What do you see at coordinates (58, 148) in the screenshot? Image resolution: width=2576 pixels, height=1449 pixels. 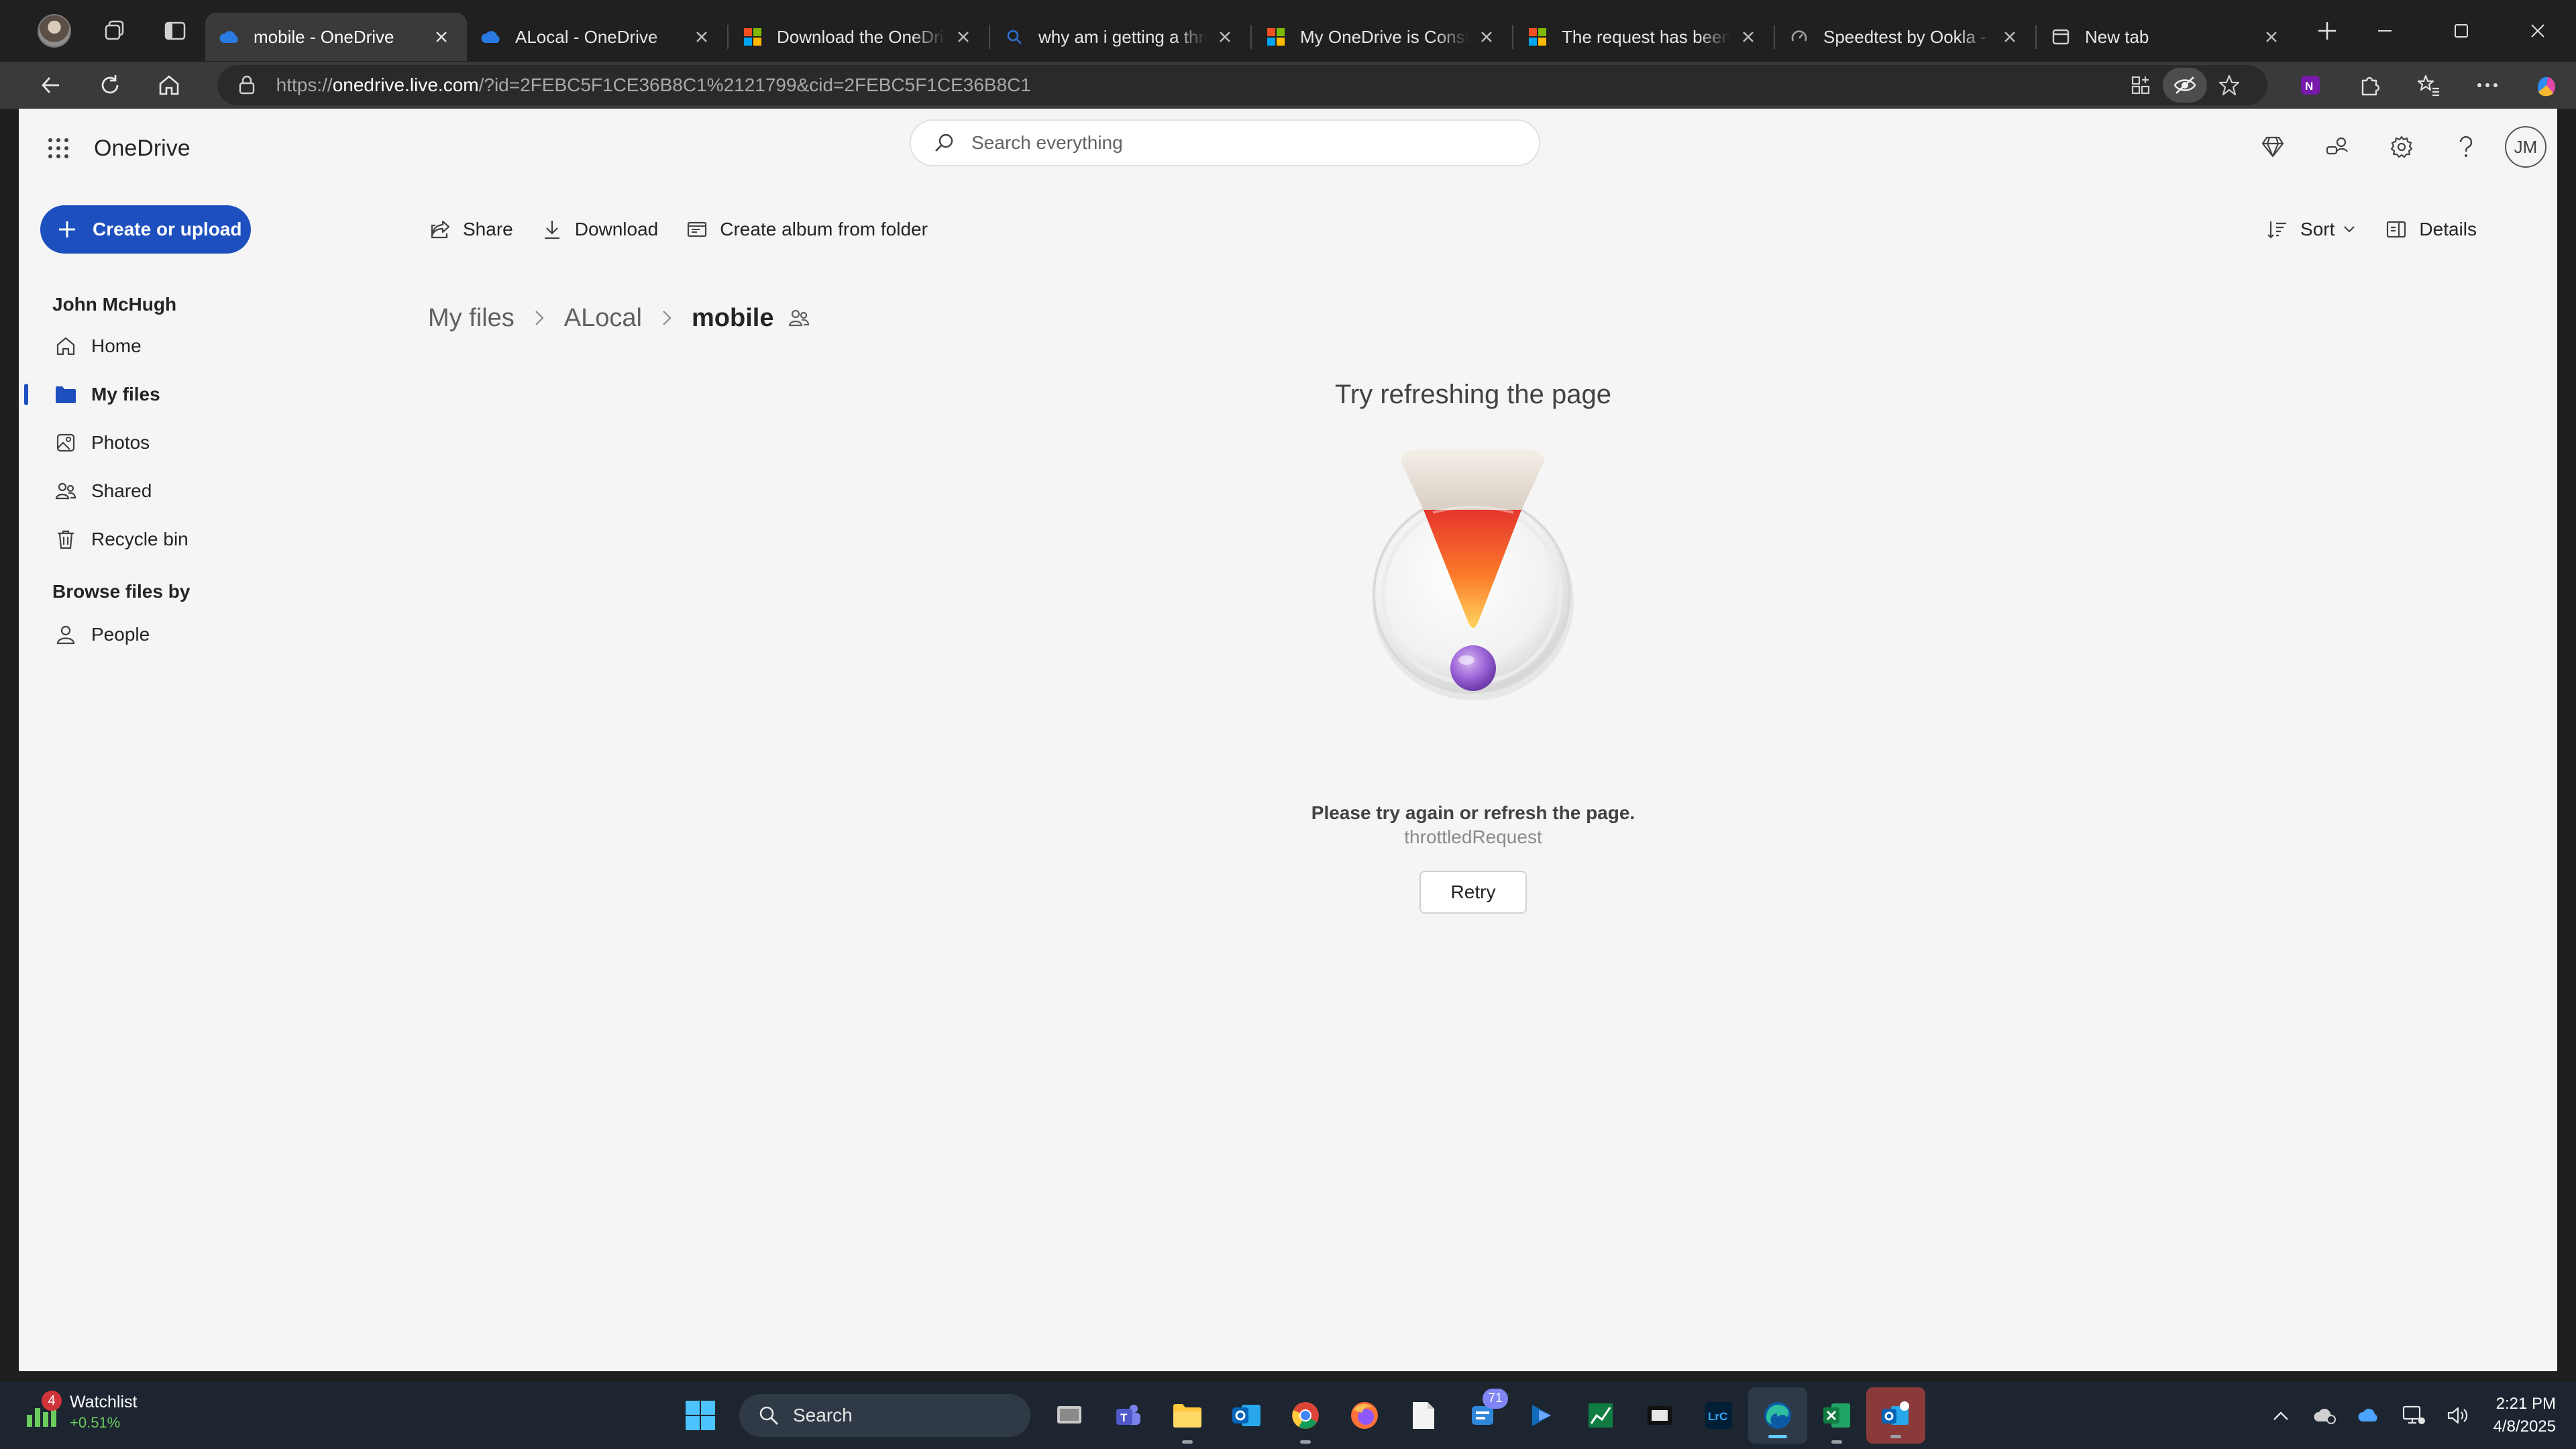 I see `app-launcher-waffle-icon` at bounding box center [58, 148].